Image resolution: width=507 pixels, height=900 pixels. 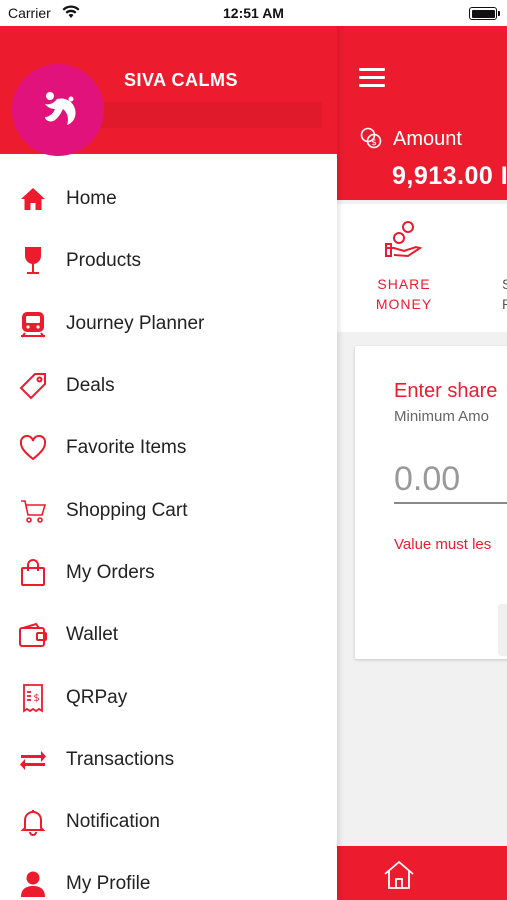 I want to click on amount-value: 9,913.00 I, so click(x=449, y=176).